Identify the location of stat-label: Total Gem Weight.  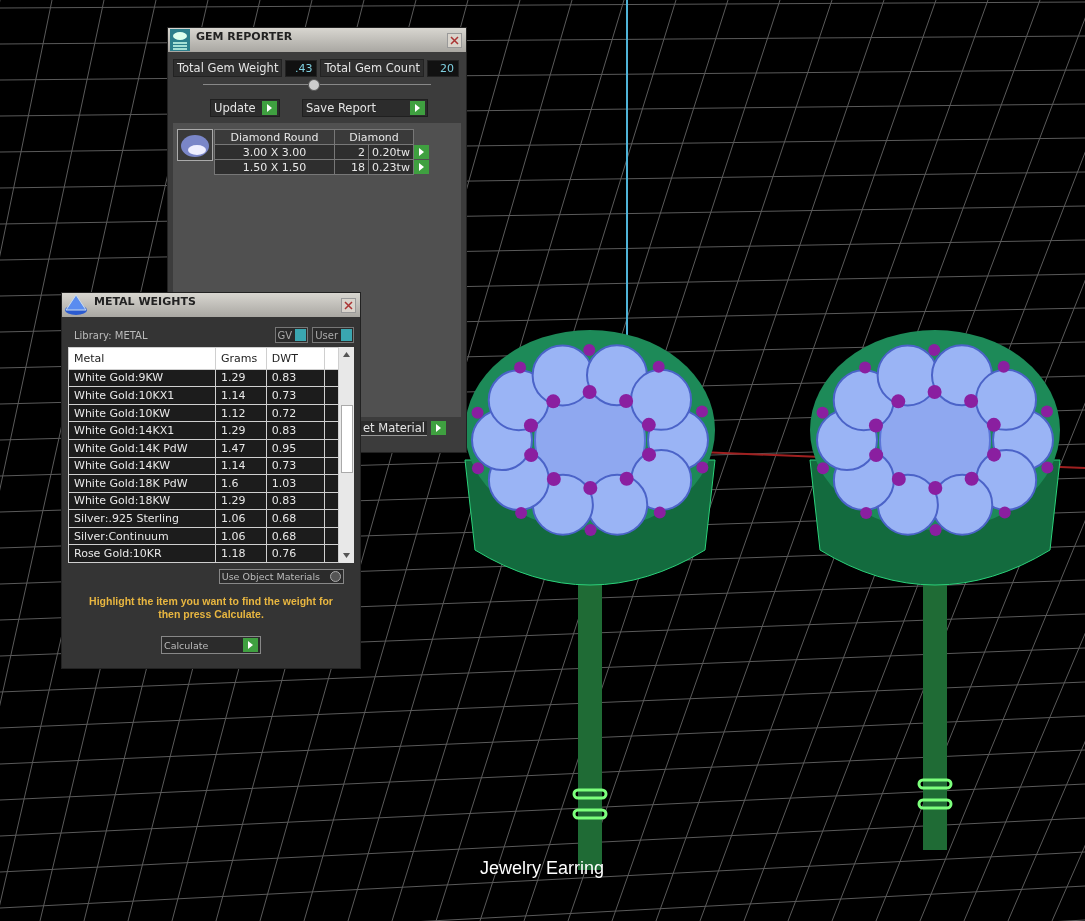
(228, 68).